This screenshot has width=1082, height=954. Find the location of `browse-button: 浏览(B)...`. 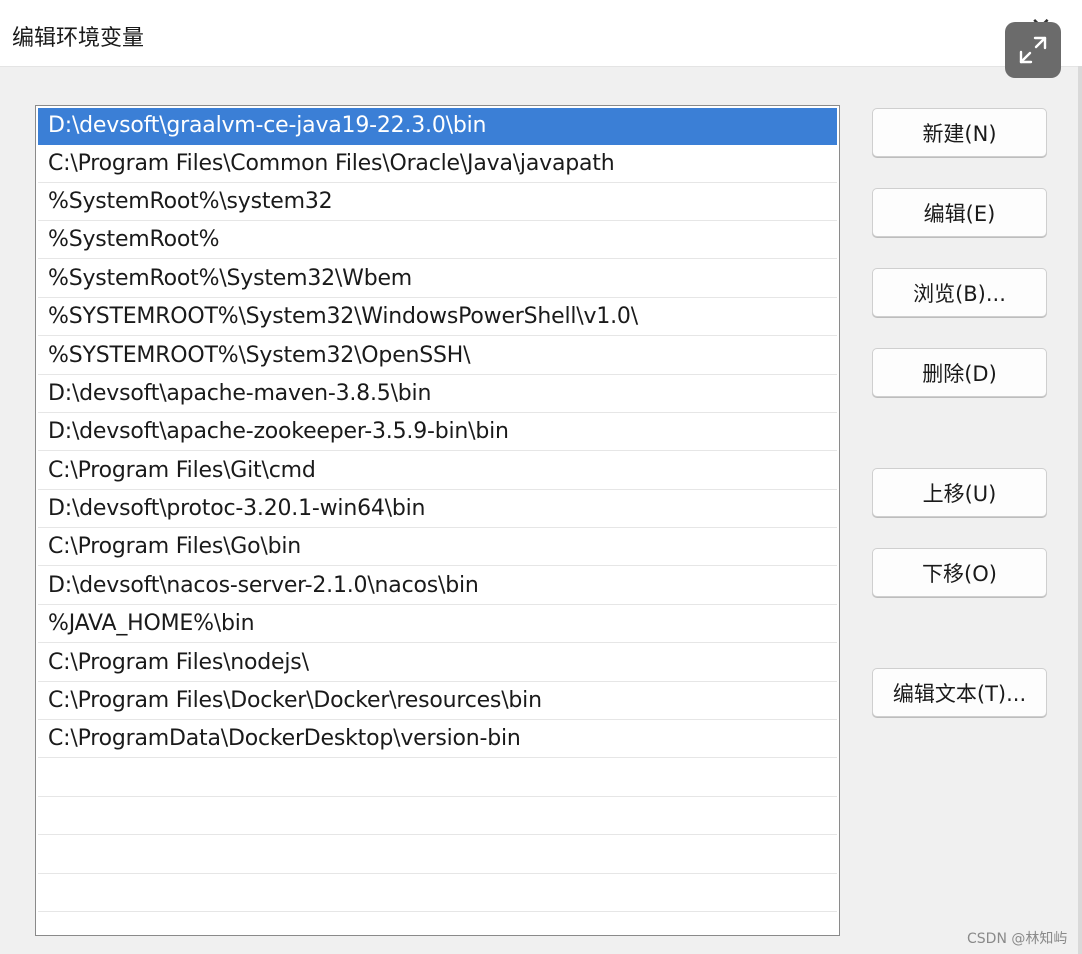

browse-button: 浏览(B)... is located at coordinates (959, 292).